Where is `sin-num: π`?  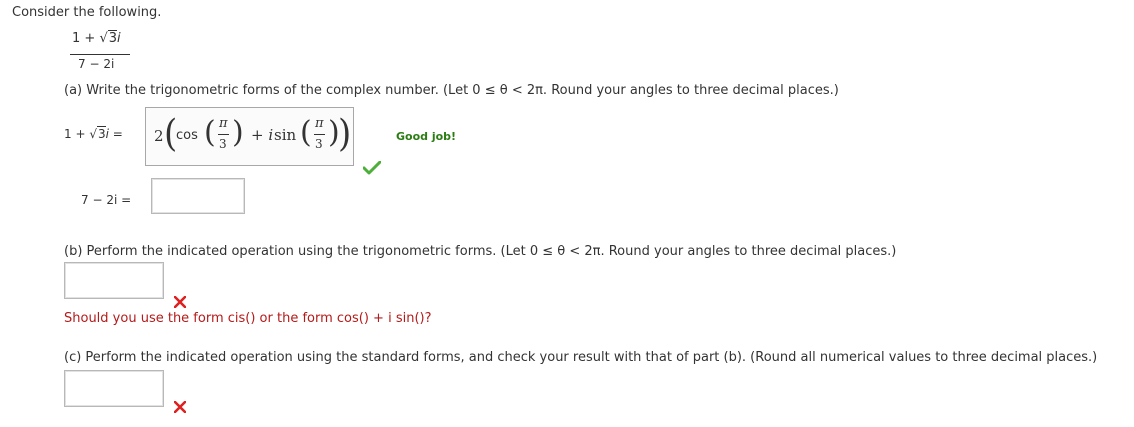
sin-num: π is located at coordinates (319, 123).